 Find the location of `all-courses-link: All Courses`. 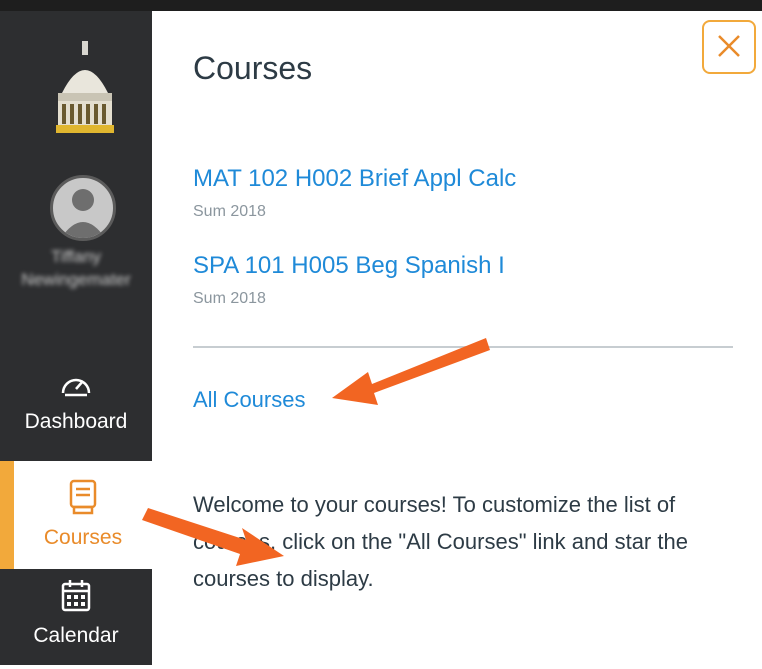

all-courses-link: All Courses is located at coordinates (249, 400).